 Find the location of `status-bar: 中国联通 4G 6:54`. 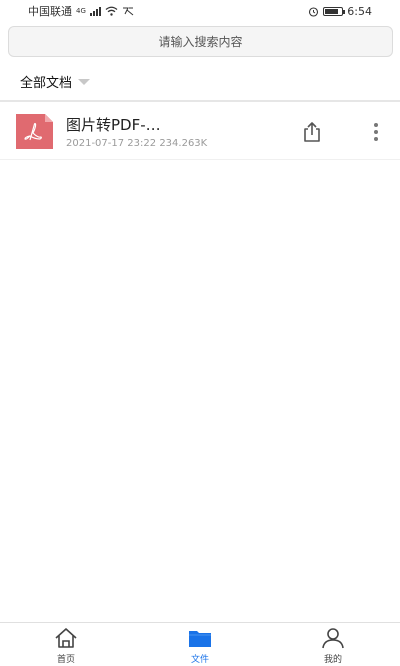

status-bar: 中国联通 4G 6:54 is located at coordinates (200, 11).